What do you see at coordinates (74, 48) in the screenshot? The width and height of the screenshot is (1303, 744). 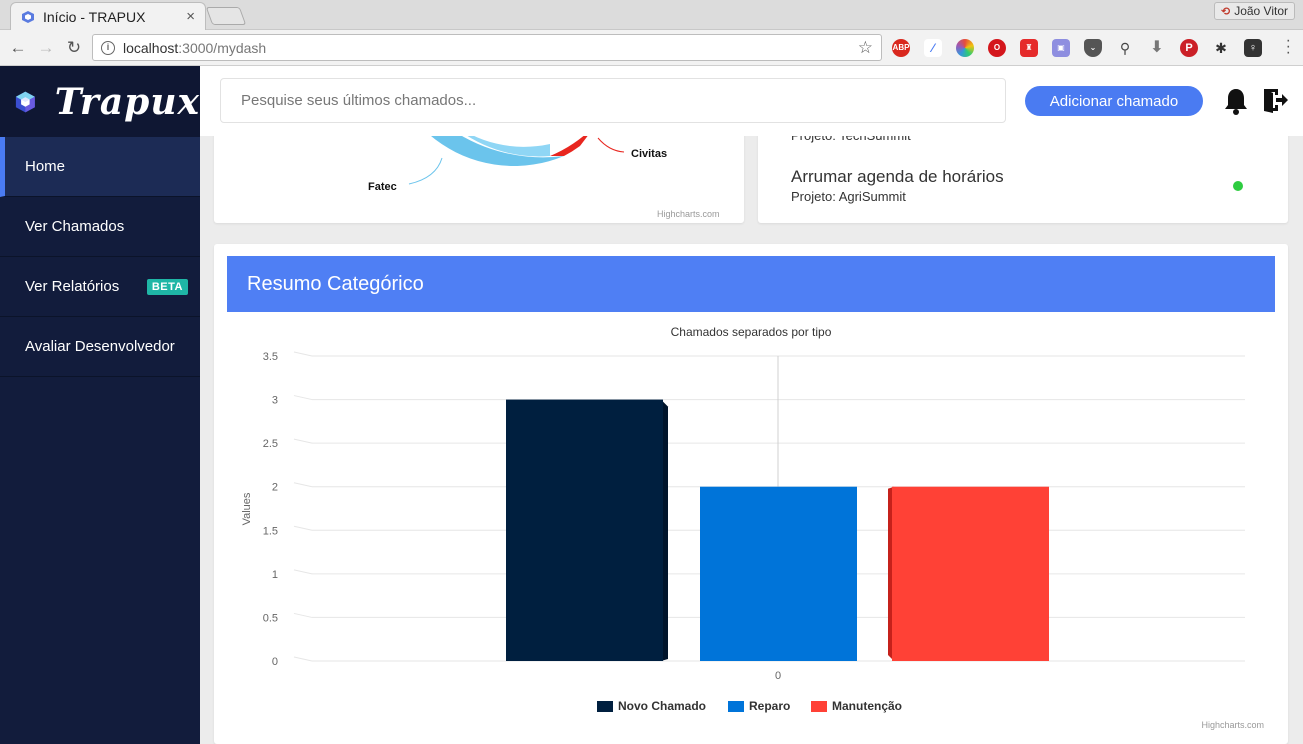 I see `reload-icon: ↻` at bounding box center [74, 48].